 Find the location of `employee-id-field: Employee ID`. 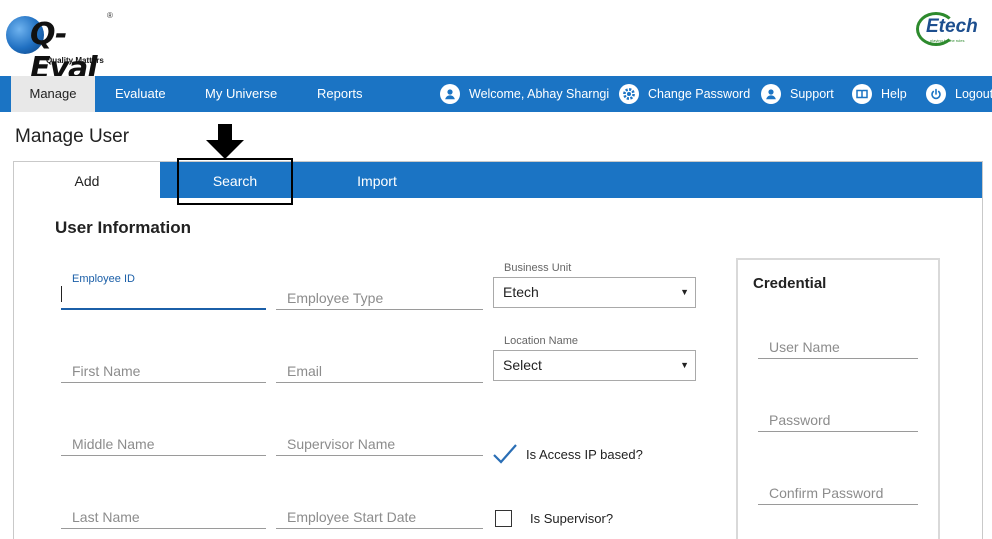

employee-id-field: Employee ID is located at coordinates (163, 291).